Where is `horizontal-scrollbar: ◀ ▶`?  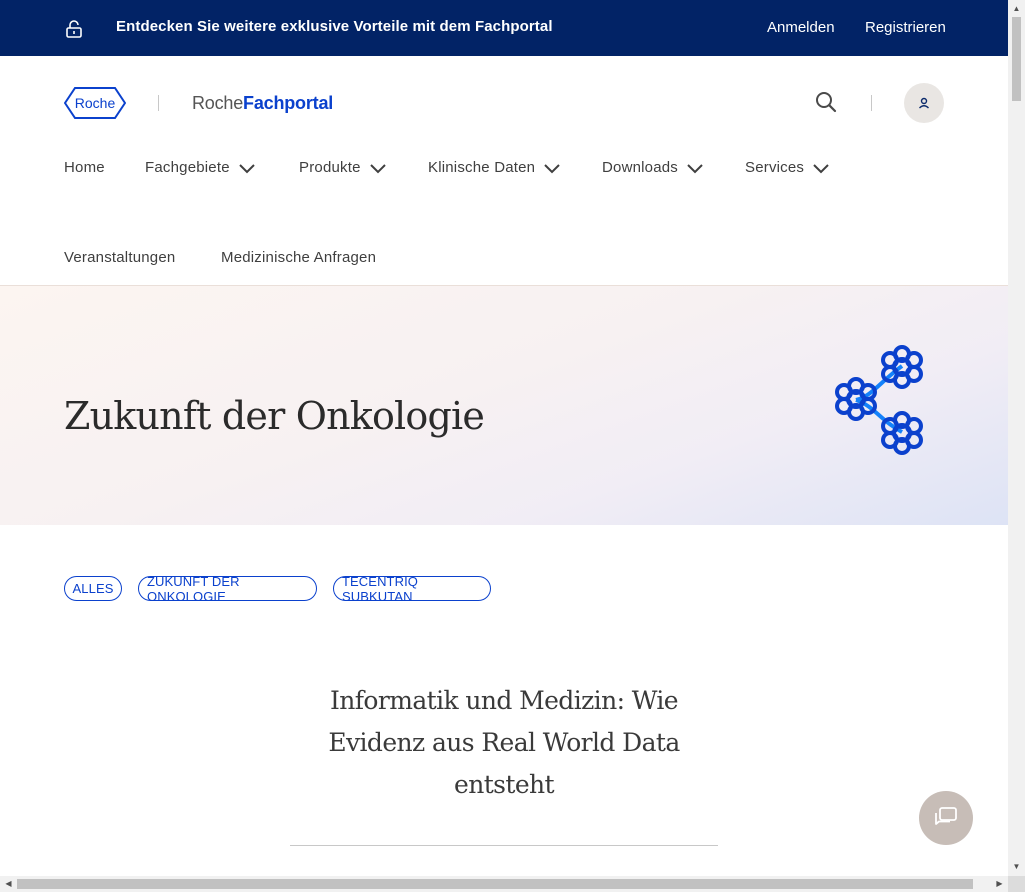
horizontal-scrollbar: ◀ ▶ is located at coordinates (504, 884).